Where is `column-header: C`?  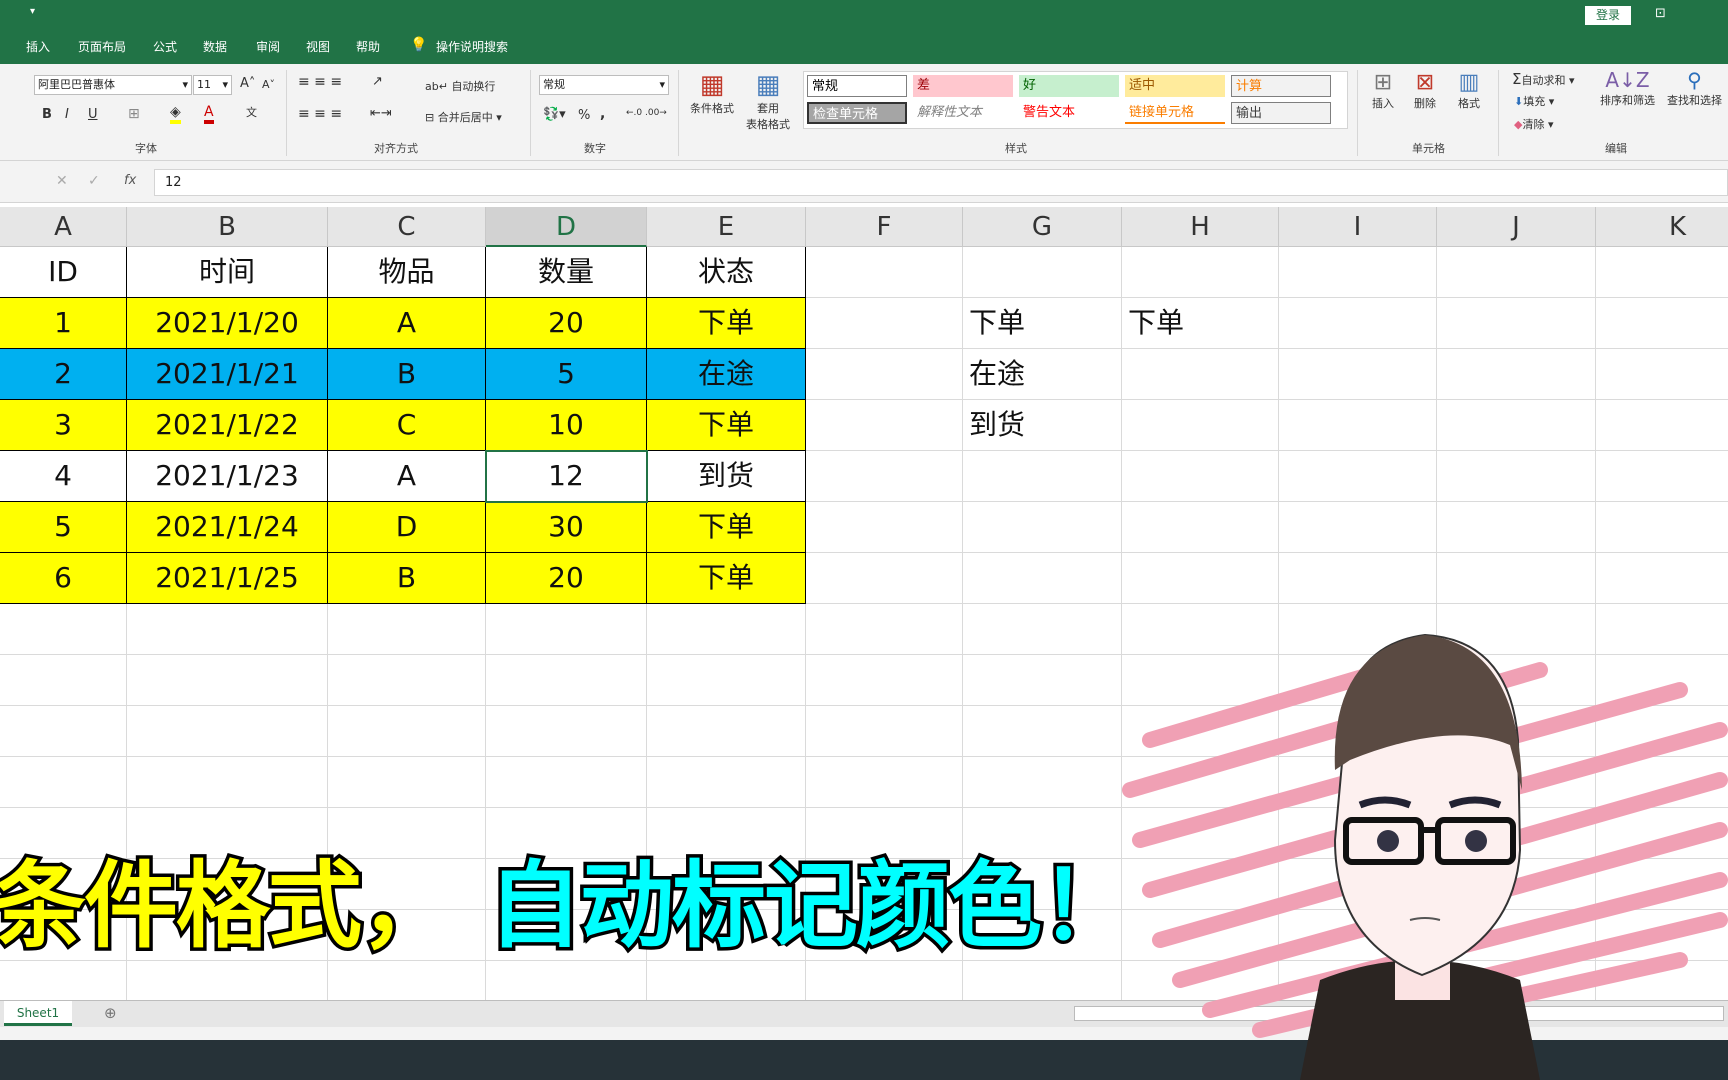
column-header: C is located at coordinates (407, 227).